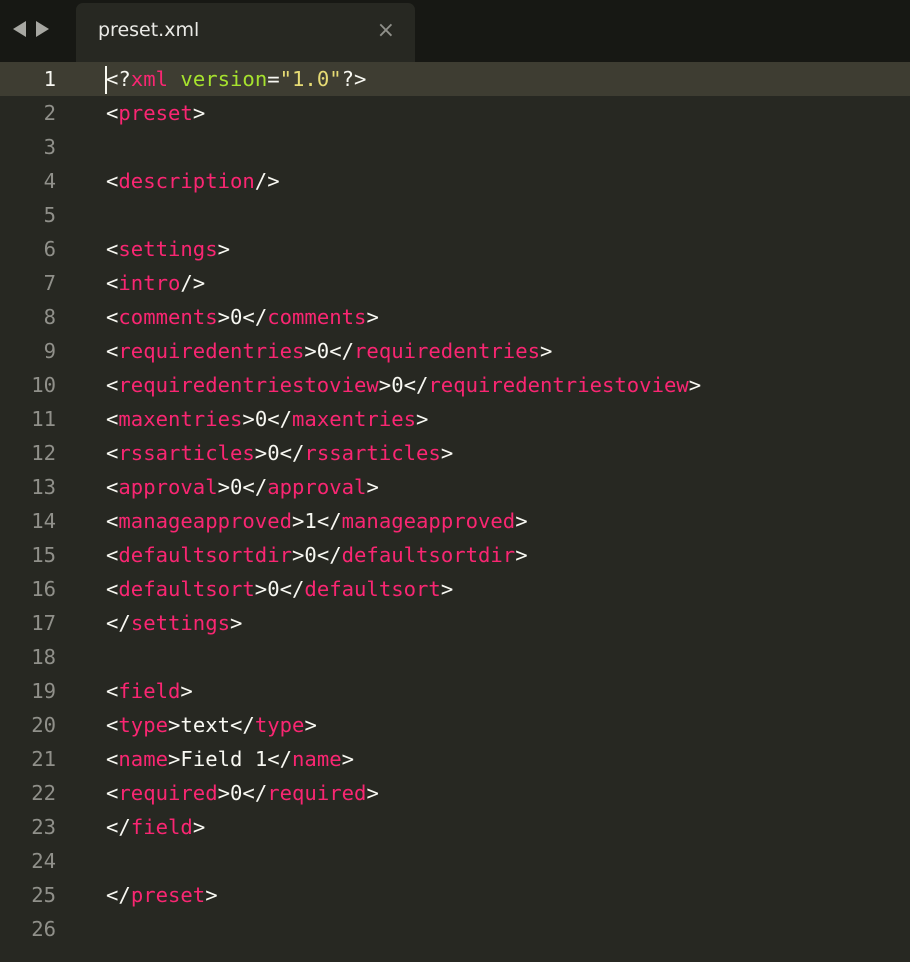 Image resolution: width=910 pixels, height=962 pixels. I want to click on line-number: 26, so click(43, 929).